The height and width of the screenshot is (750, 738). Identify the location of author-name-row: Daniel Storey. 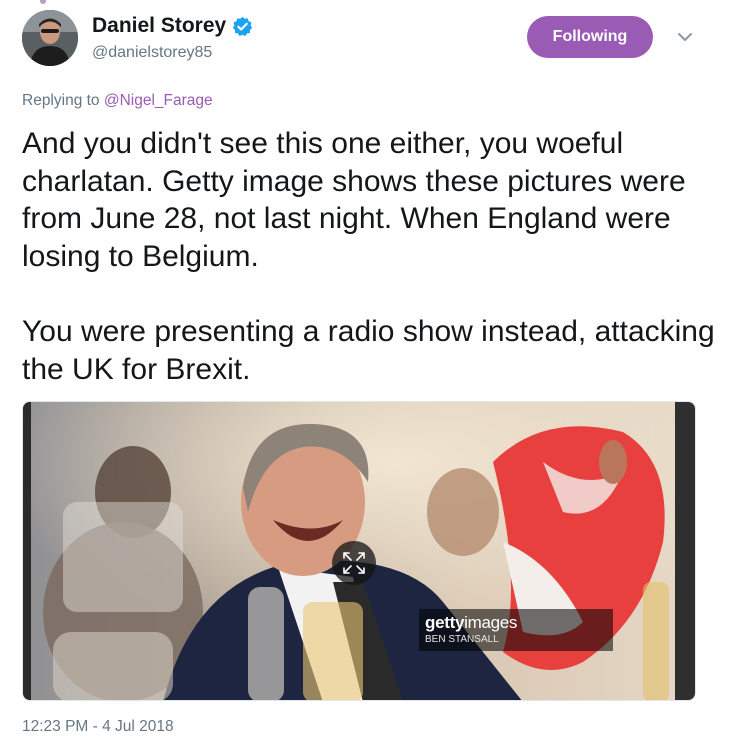
(172, 26).